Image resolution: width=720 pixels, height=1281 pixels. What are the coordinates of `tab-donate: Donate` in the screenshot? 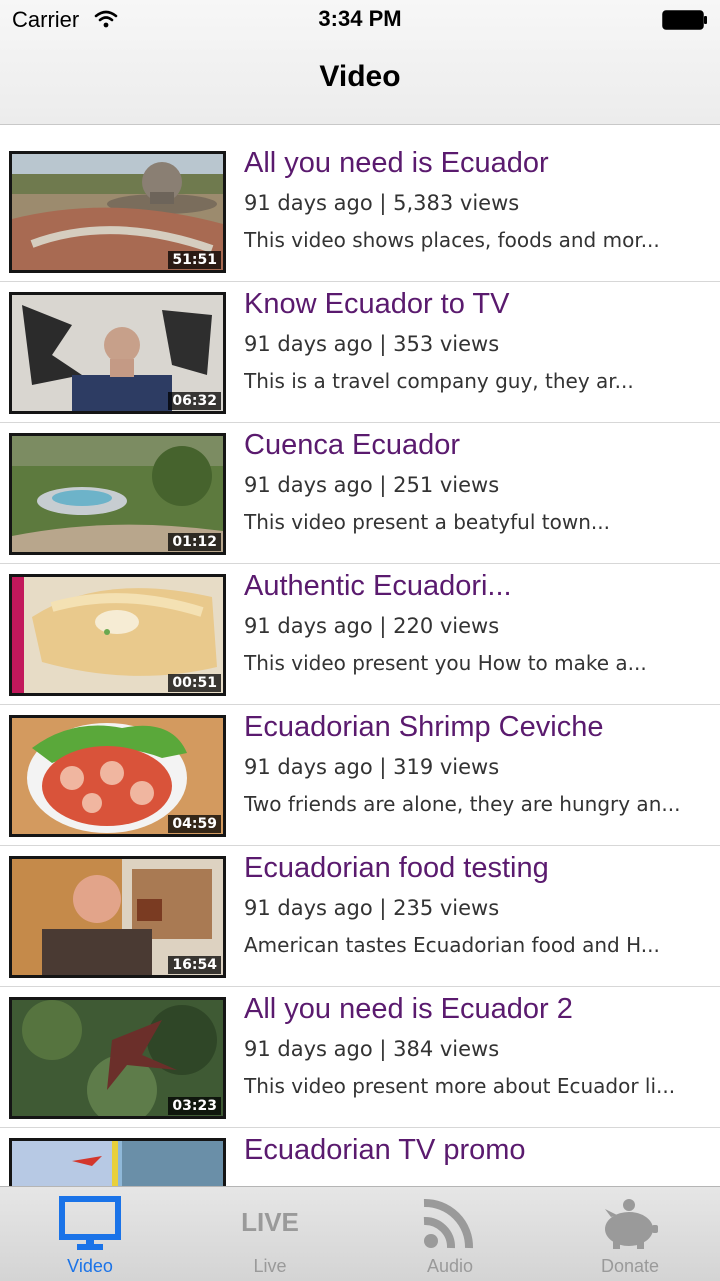 It's located at (630, 1234).